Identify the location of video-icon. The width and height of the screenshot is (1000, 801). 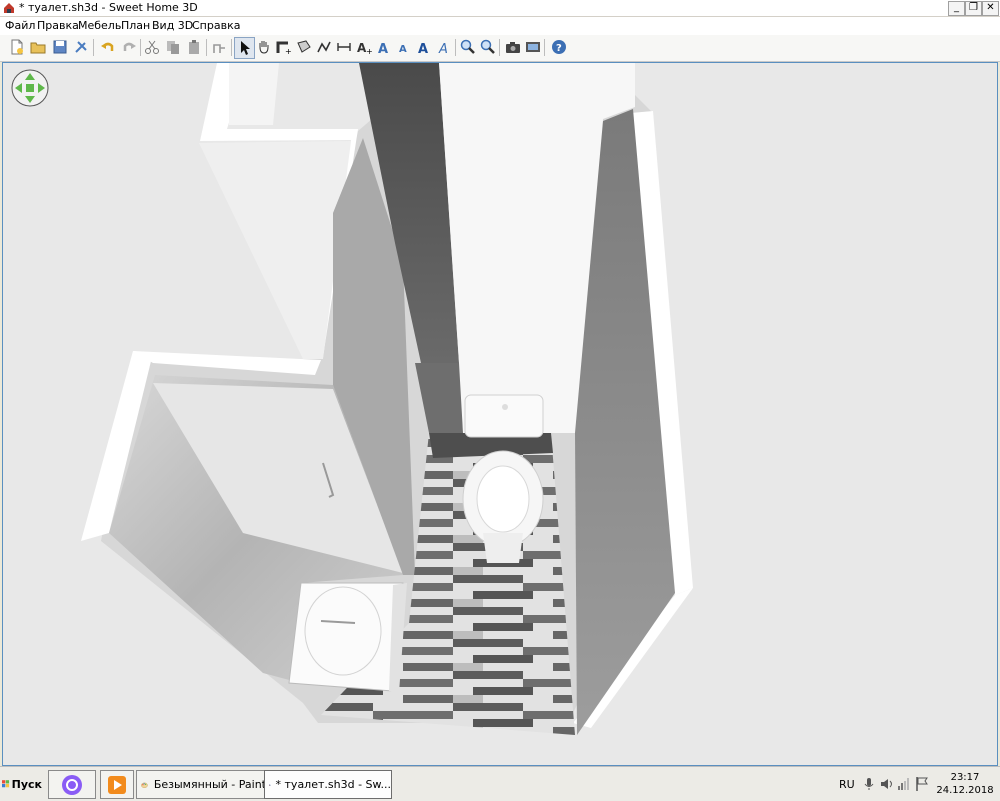
(532, 47).